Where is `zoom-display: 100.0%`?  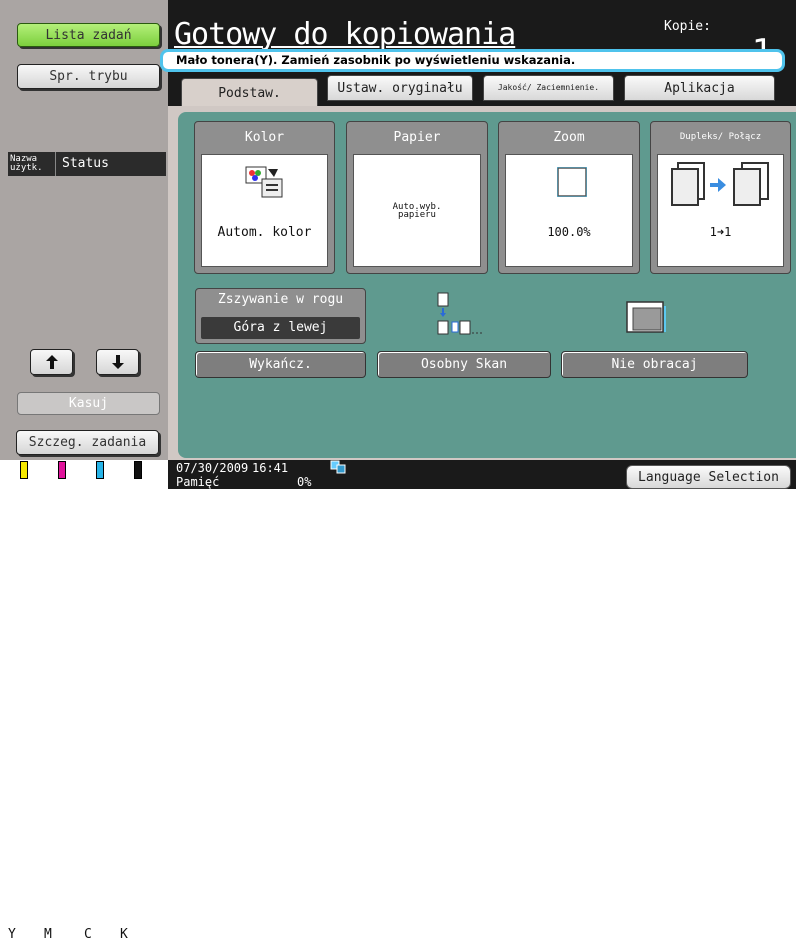
zoom-display: 100.0% is located at coordinates (569, 210).